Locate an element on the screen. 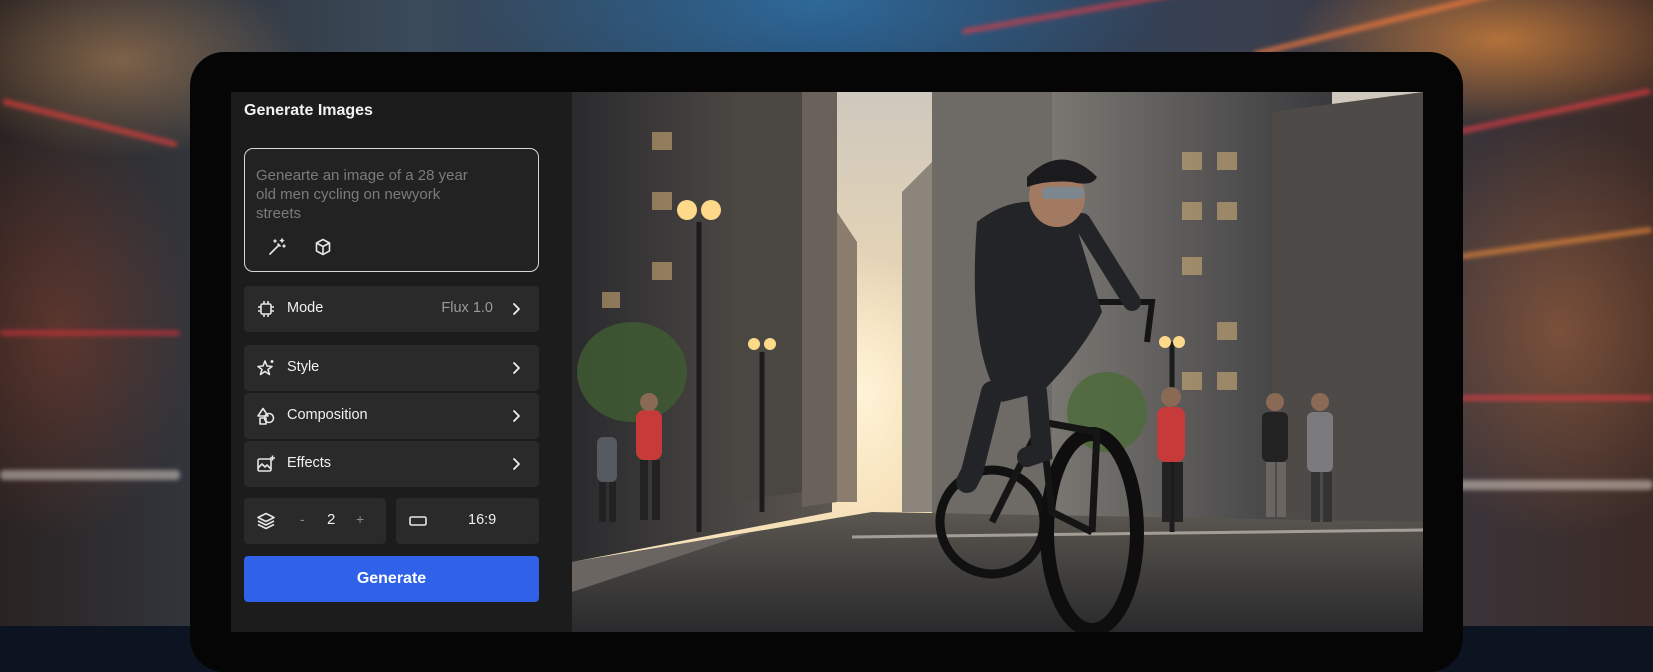  sparkle-star-icon is located at coordinates (265, 368).